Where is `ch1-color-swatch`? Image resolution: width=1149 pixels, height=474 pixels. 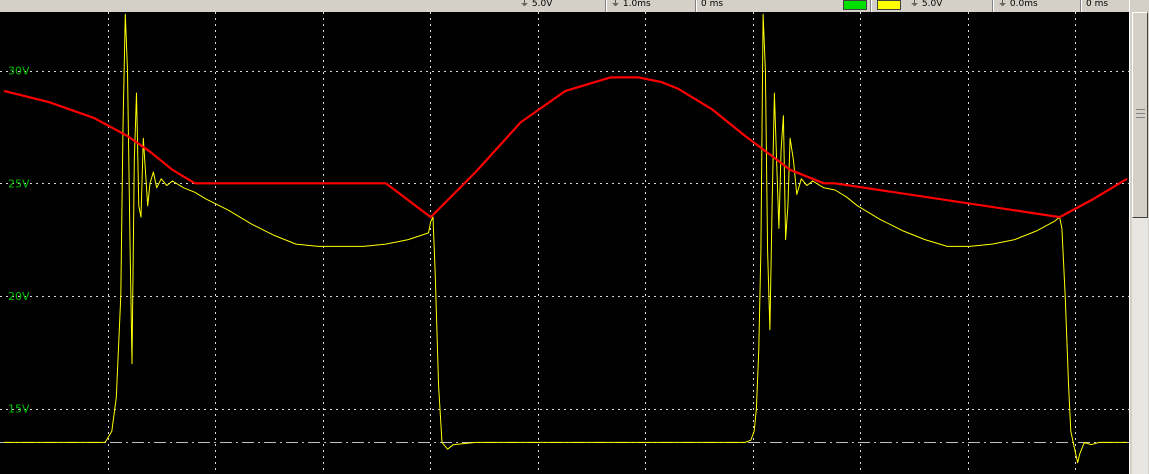
ch1-color-swatch is located at coordinates (855, 5).